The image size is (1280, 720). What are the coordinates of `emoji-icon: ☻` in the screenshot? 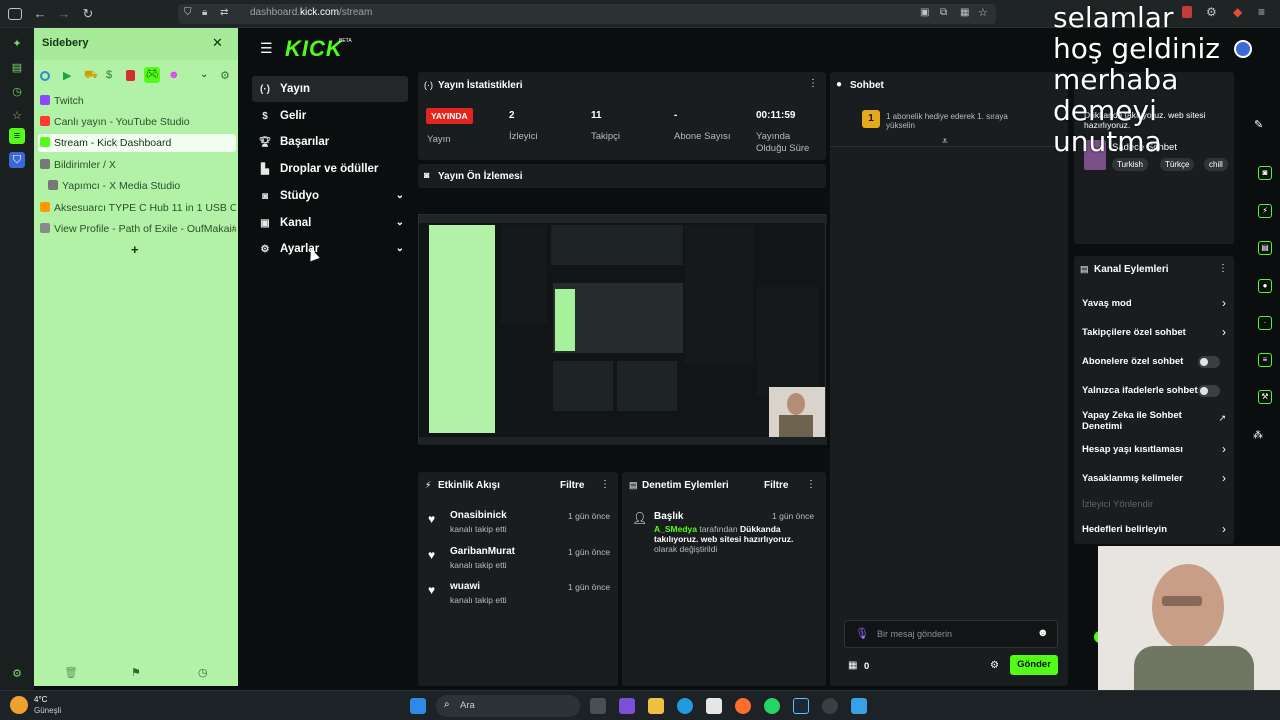 It's located at (1043, 633).